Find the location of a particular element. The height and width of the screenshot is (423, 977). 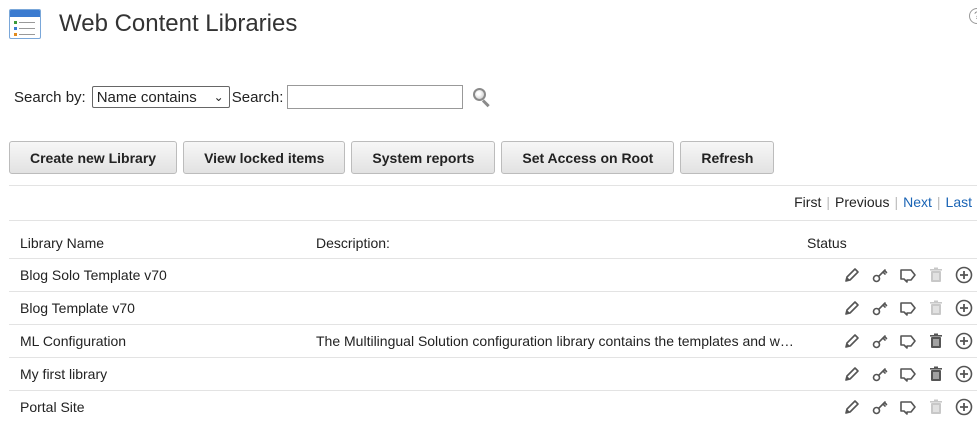

view-locked-items-button: View locked items is located at coordinates (264, 157).